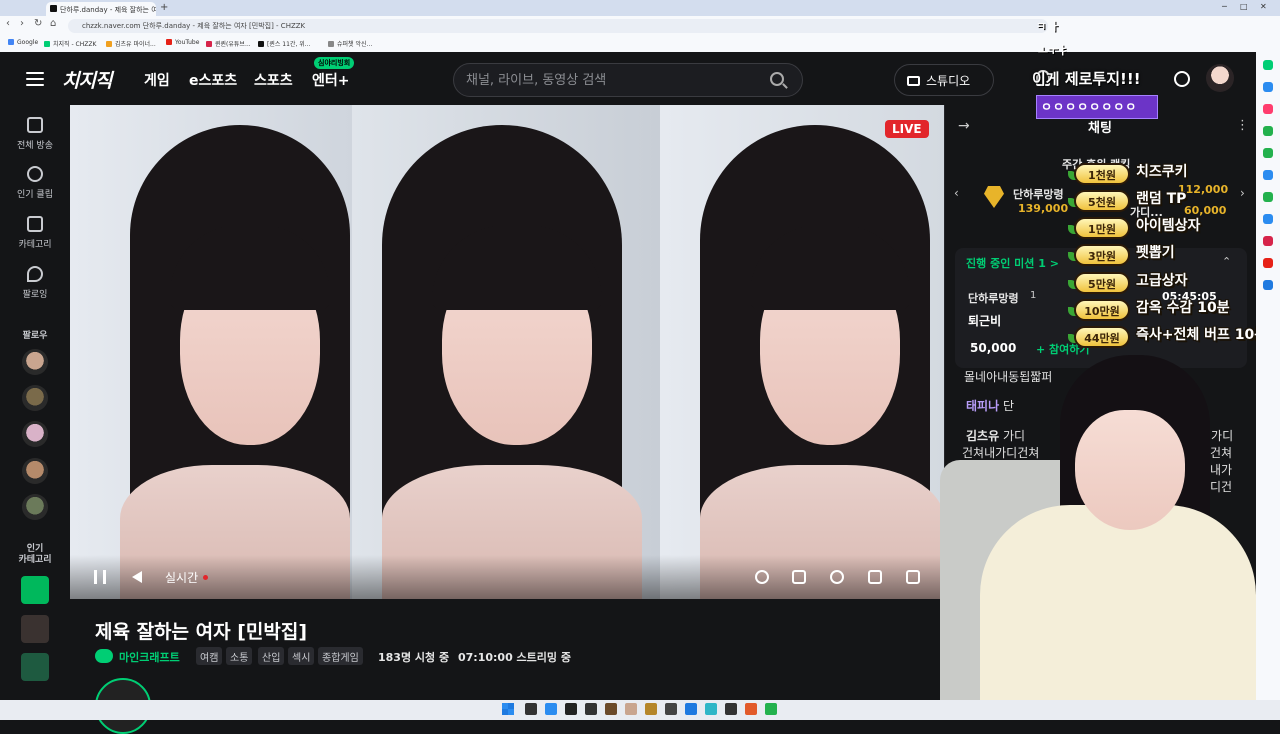 Image resolution: width=1280 pixels, height=734 pixels. I want to click on stream-tag: 소통, so click(239, 656).